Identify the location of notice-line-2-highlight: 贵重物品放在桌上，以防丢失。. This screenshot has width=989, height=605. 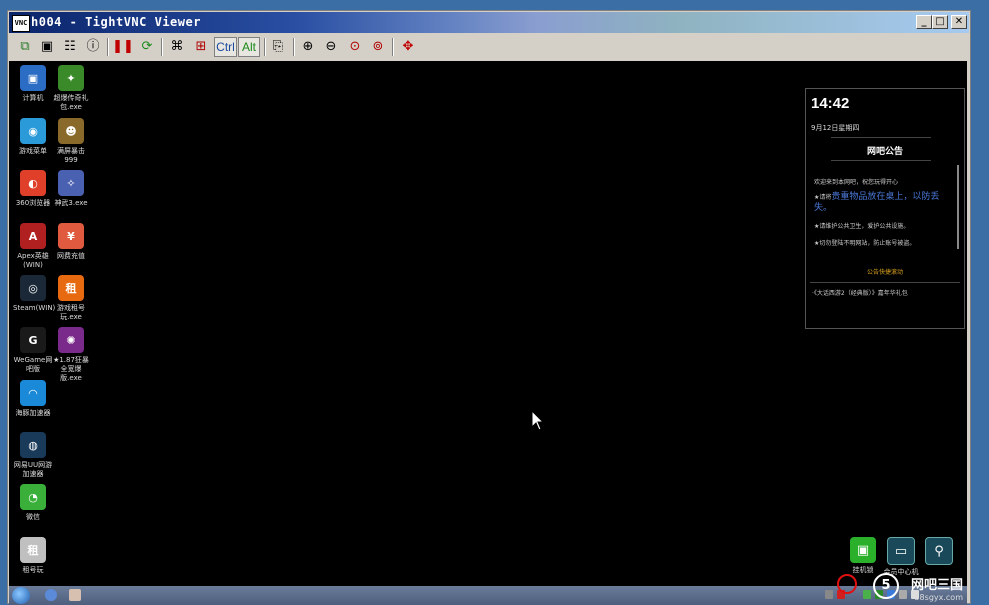
(877, 202).